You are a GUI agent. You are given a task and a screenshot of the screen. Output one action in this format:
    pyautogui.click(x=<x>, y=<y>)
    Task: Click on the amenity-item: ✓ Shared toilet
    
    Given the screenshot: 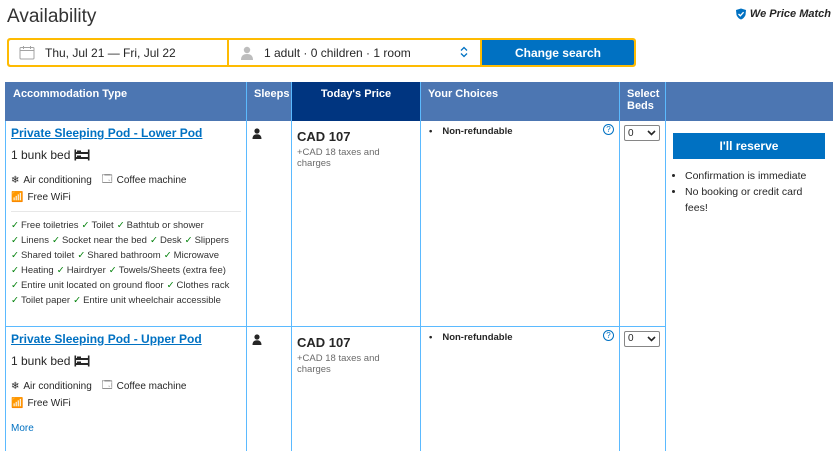 What is the action you would take?
    pyautogui.click(x=42, y=255)
    